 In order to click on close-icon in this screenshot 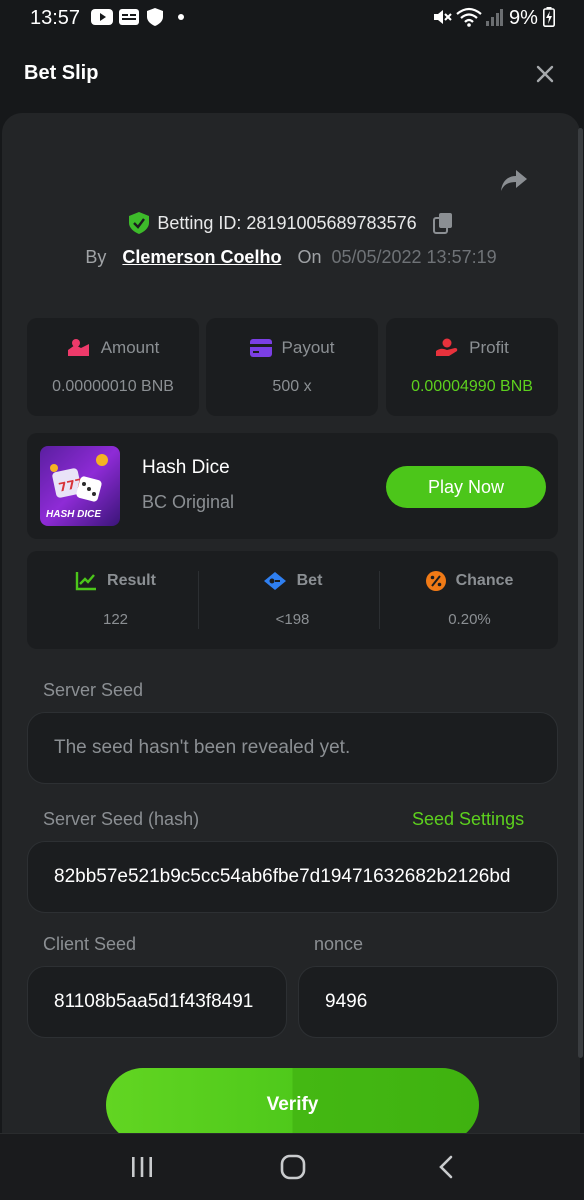, I will do `click(545, 74)`.